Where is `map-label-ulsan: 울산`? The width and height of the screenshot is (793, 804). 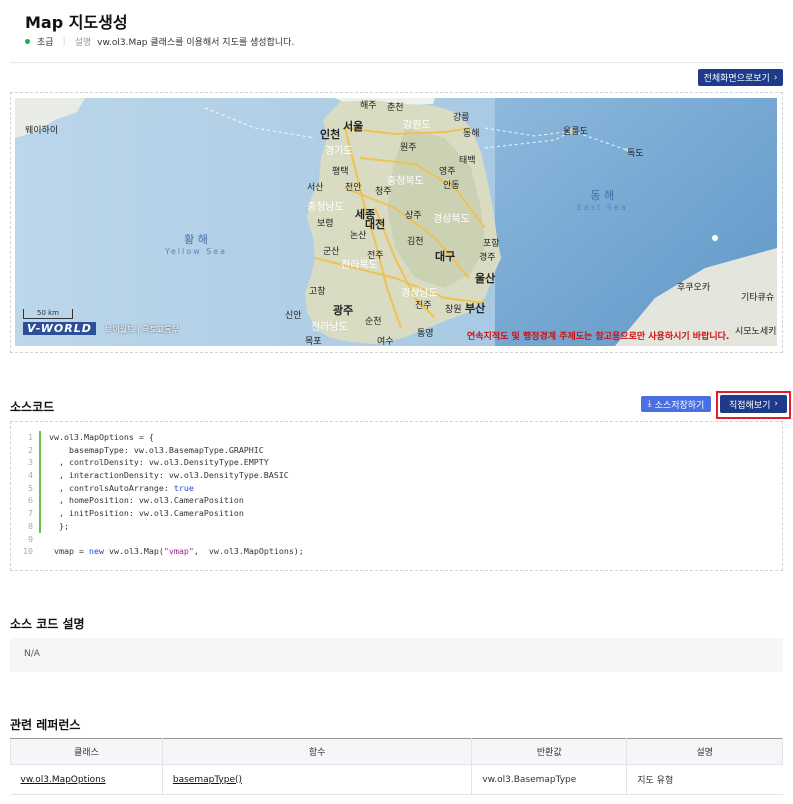 map-label-ulsan: 울산 is located at coordinates (485, 278).